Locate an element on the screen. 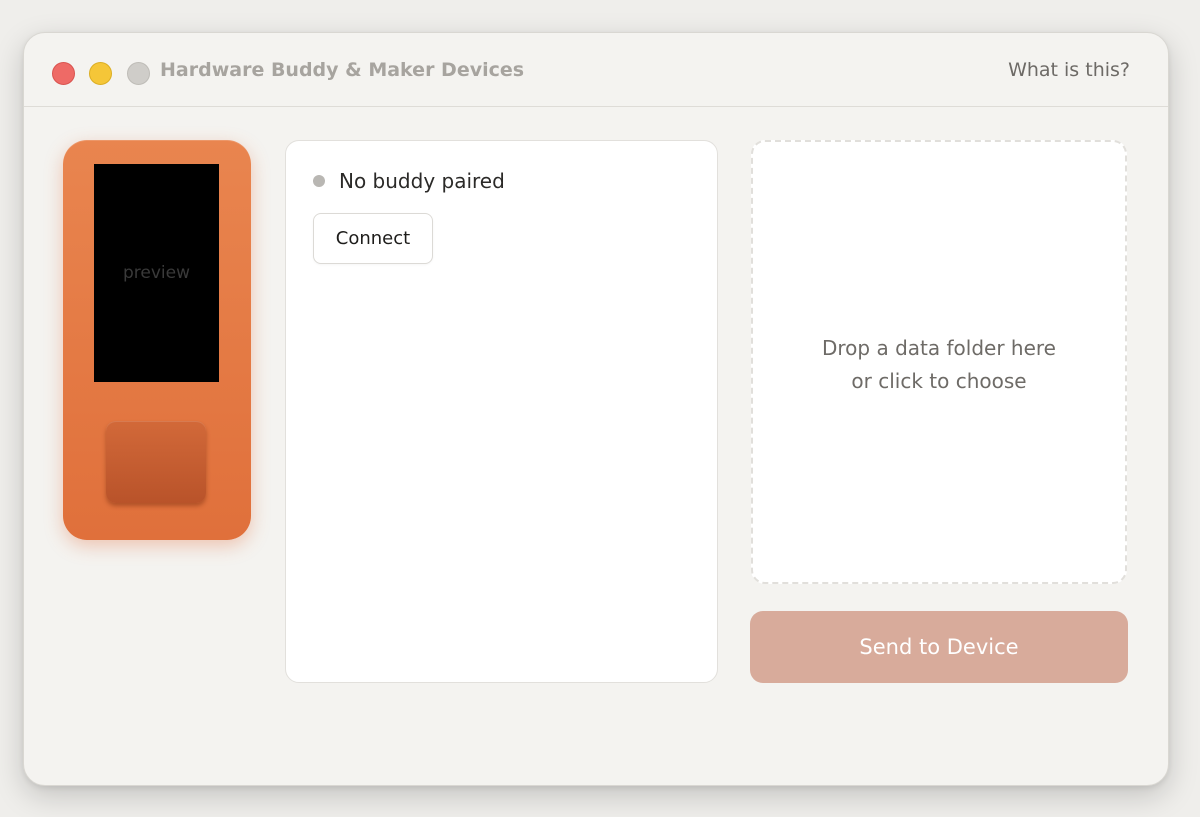 The image size is (1200, 817). dropzone-line-1: Drop a data folder here is located at coordinates (939, 348).